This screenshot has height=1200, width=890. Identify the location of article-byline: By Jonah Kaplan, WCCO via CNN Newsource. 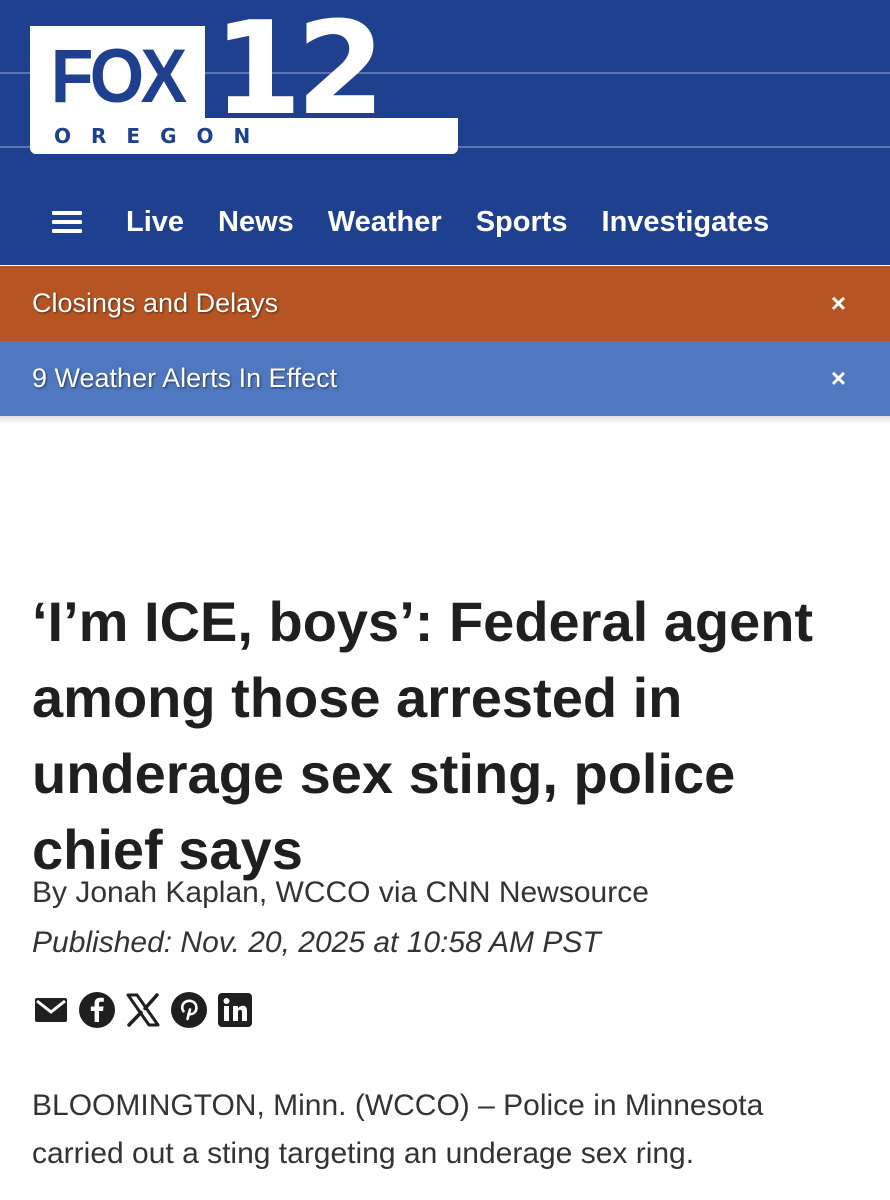
(340, 892).